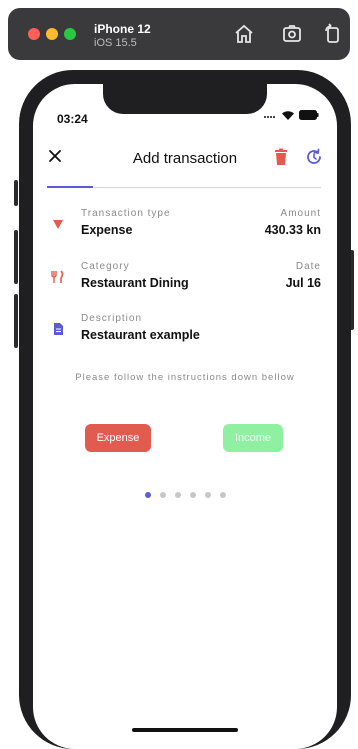 The width and height of the screenshot is (358, 749). What do you see at coordinates (185, 158) in the screenshot?
I see `page-title: Add transaction` at bounding box center [185, 158].